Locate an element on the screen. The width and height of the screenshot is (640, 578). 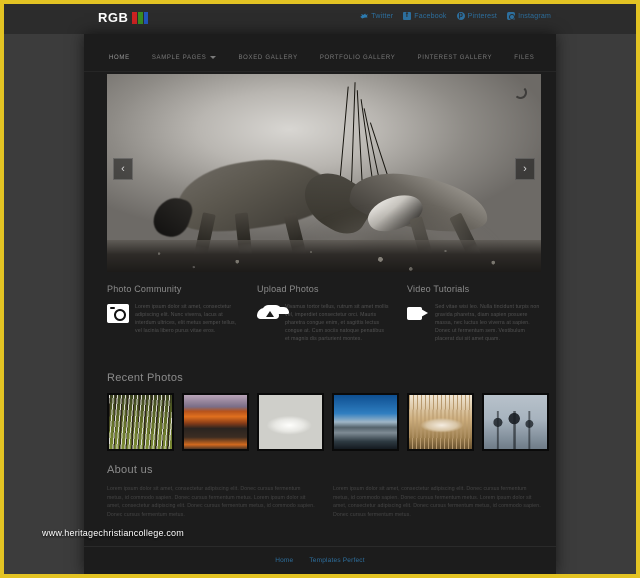
social-link-instagram: Instagram is located at coordinates (529, 16).